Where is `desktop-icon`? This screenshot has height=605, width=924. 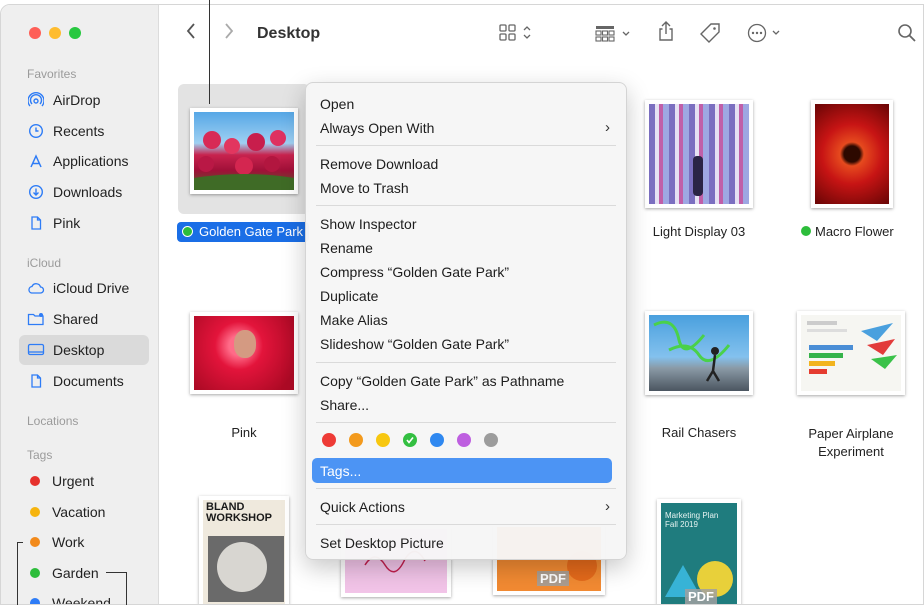
desktop-icon is located at coordinates (36, 350).